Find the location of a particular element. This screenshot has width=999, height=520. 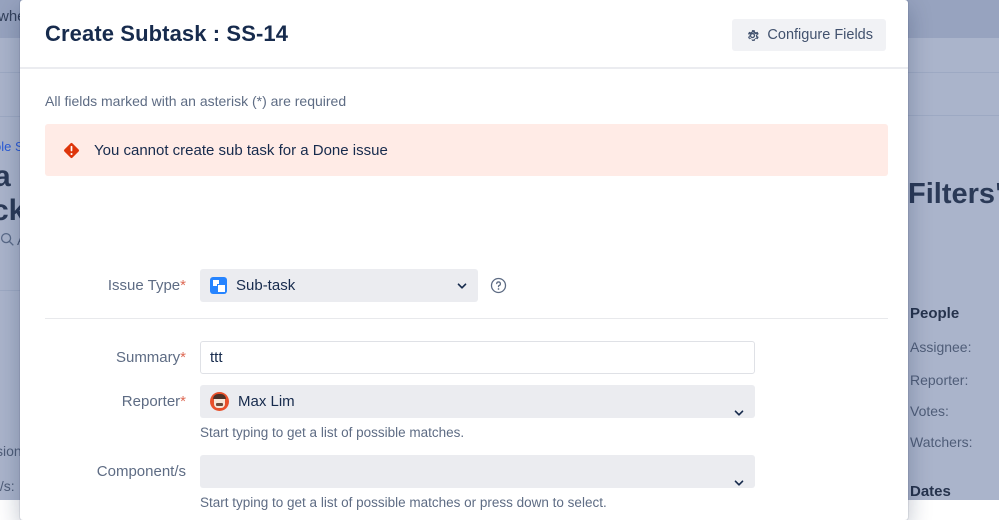

configure-fields-label: Configure Fields is located at coordinates (820, 35).